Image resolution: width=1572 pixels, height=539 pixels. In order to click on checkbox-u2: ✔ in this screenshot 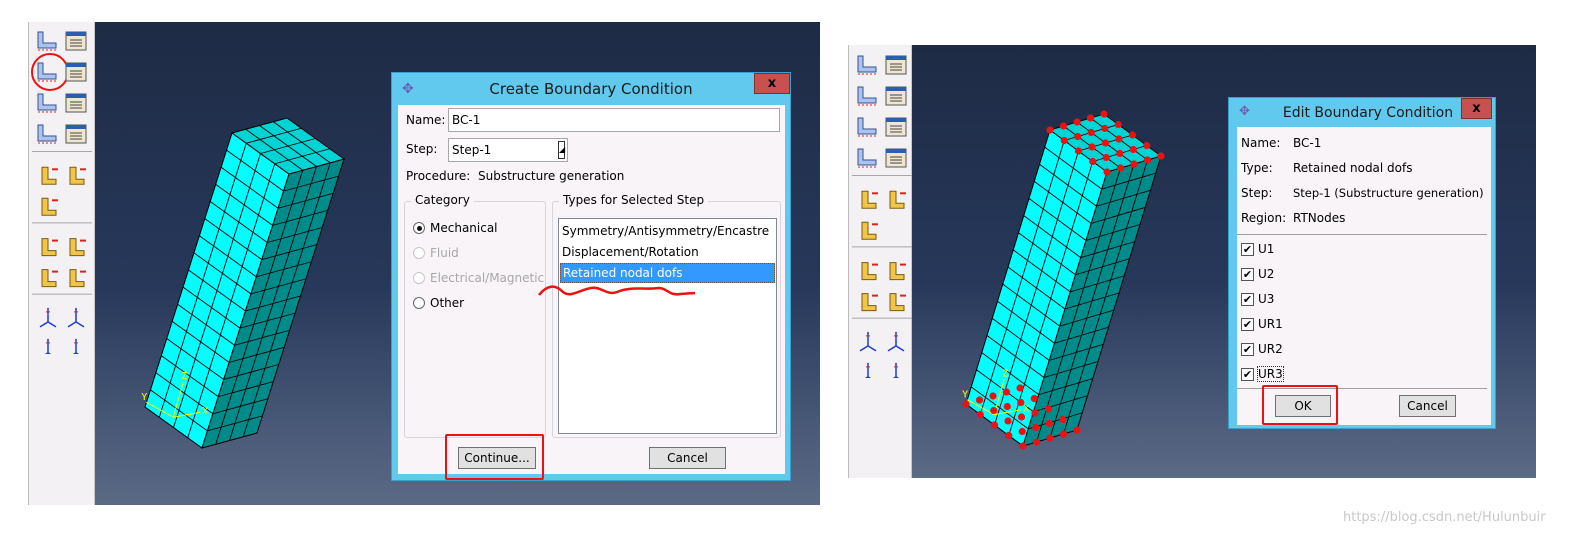, I will do `click(1247, 274)`.